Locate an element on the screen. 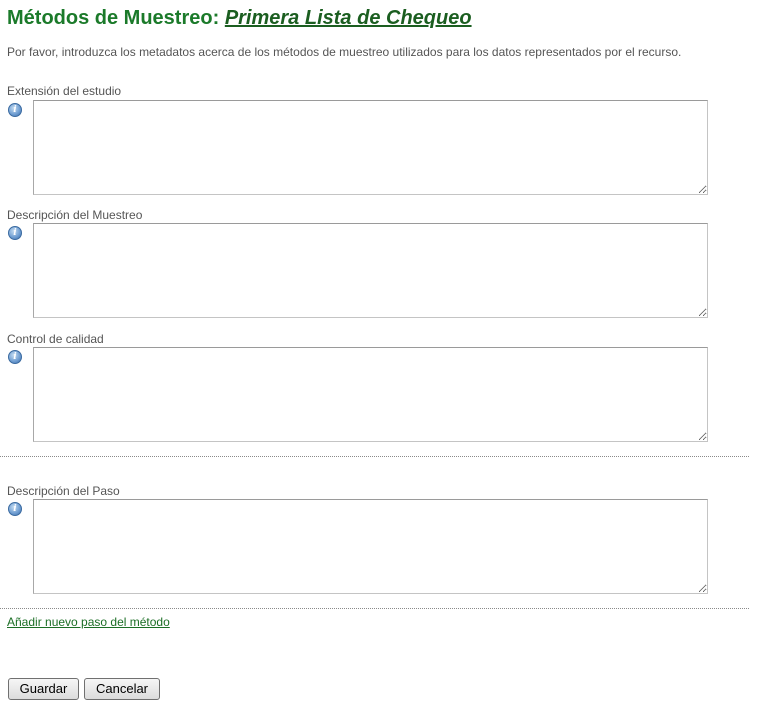  study-extent-textarea is located at coordinates (370, 147).